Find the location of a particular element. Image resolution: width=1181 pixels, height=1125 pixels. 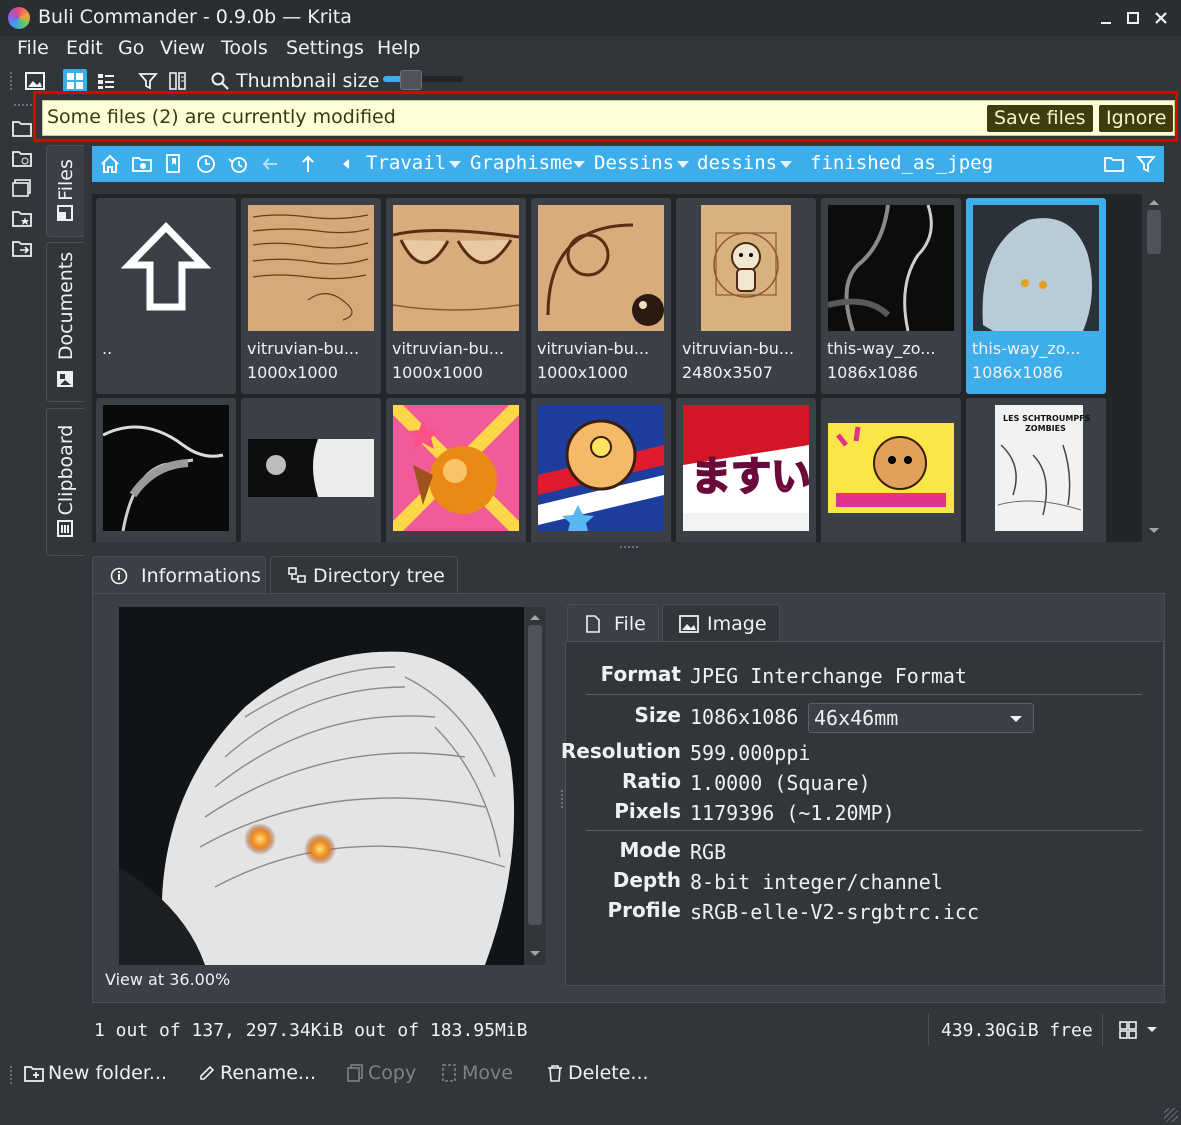

svg-text: LES SCHTROUMPFS is located at coordinates (1047, 418).